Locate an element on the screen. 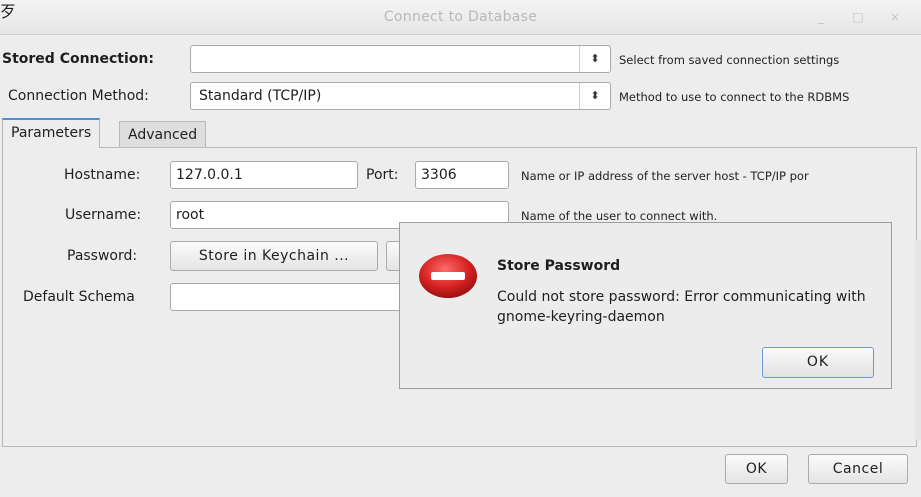  default-schema-input is located at coordinates (300, 297).